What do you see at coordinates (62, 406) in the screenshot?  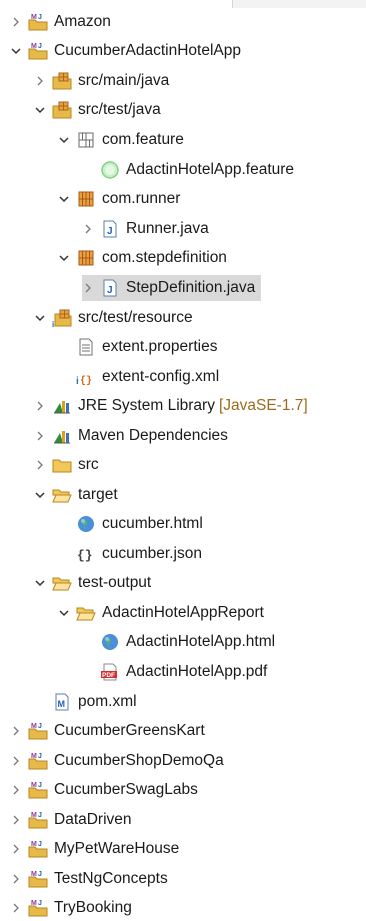 I see `library-icon` at bounding box center [62, 406].